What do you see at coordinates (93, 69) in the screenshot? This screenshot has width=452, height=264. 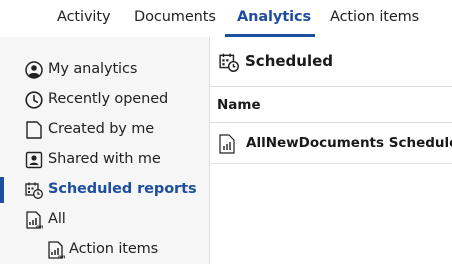 I see `sidebar-item-label: My analytics` at bounding box center [93, 69].